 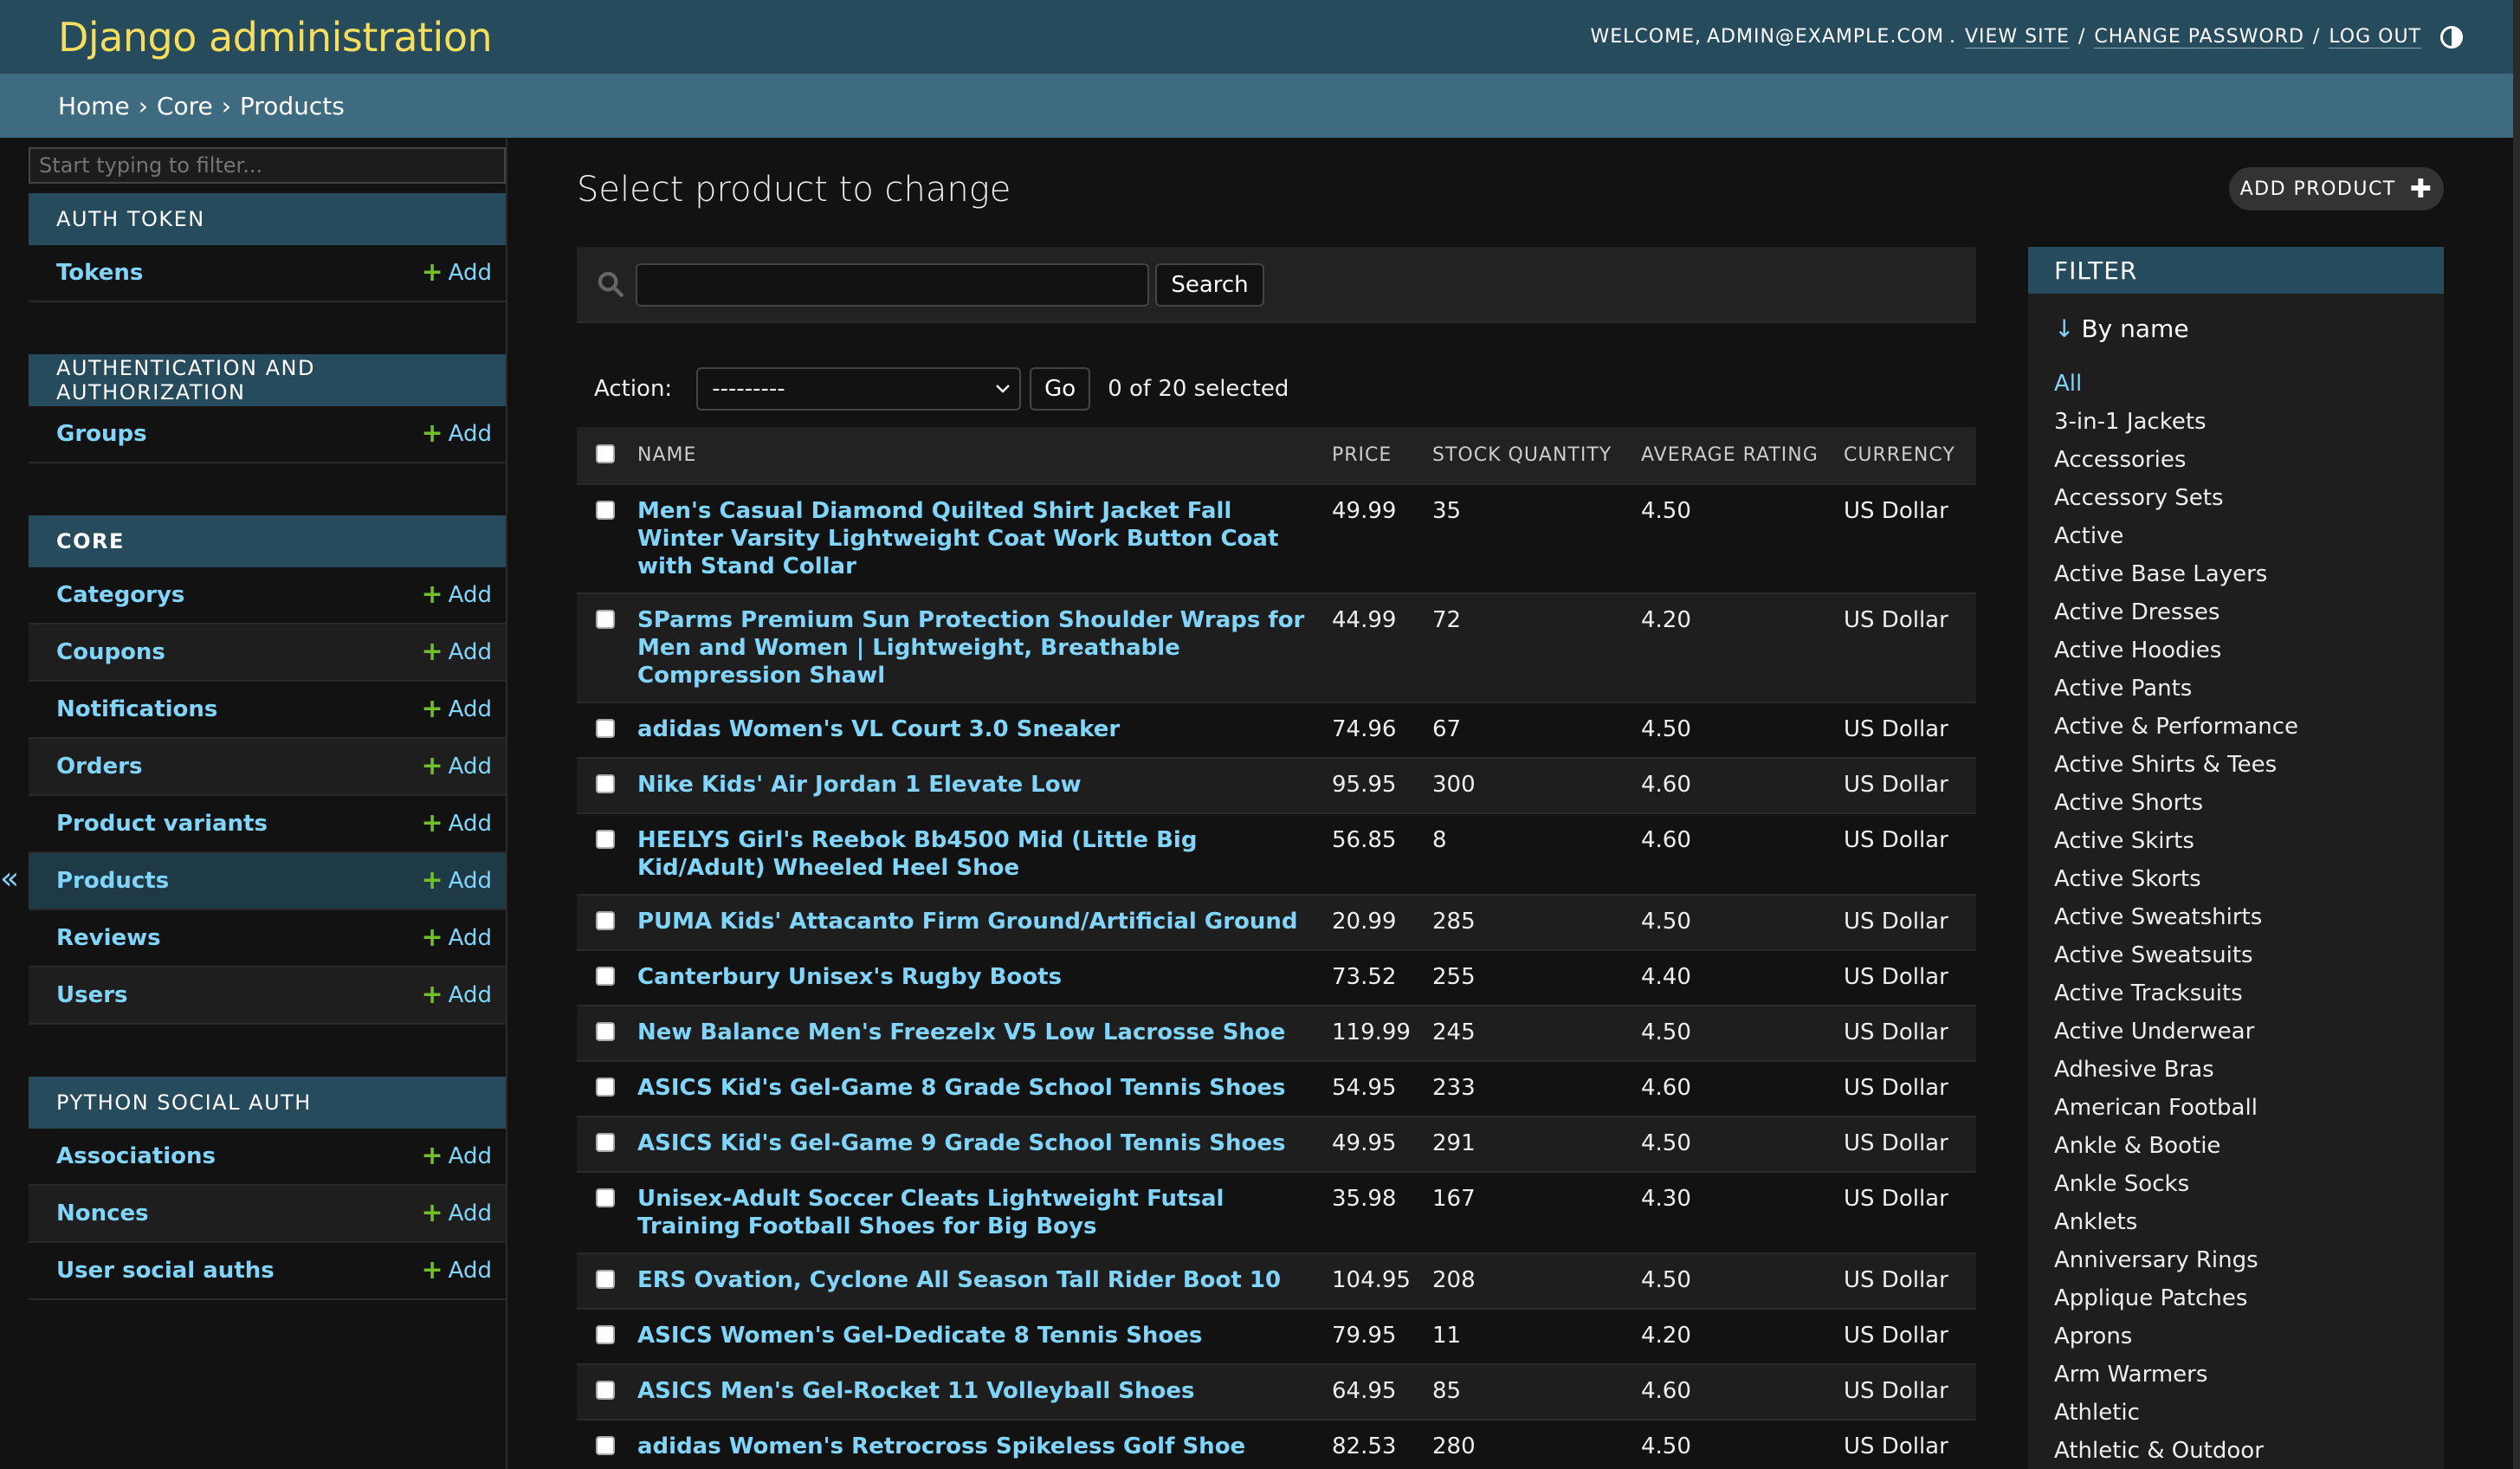 I want to click on add-reviews-link: + Add, so click(x=457, y=939).